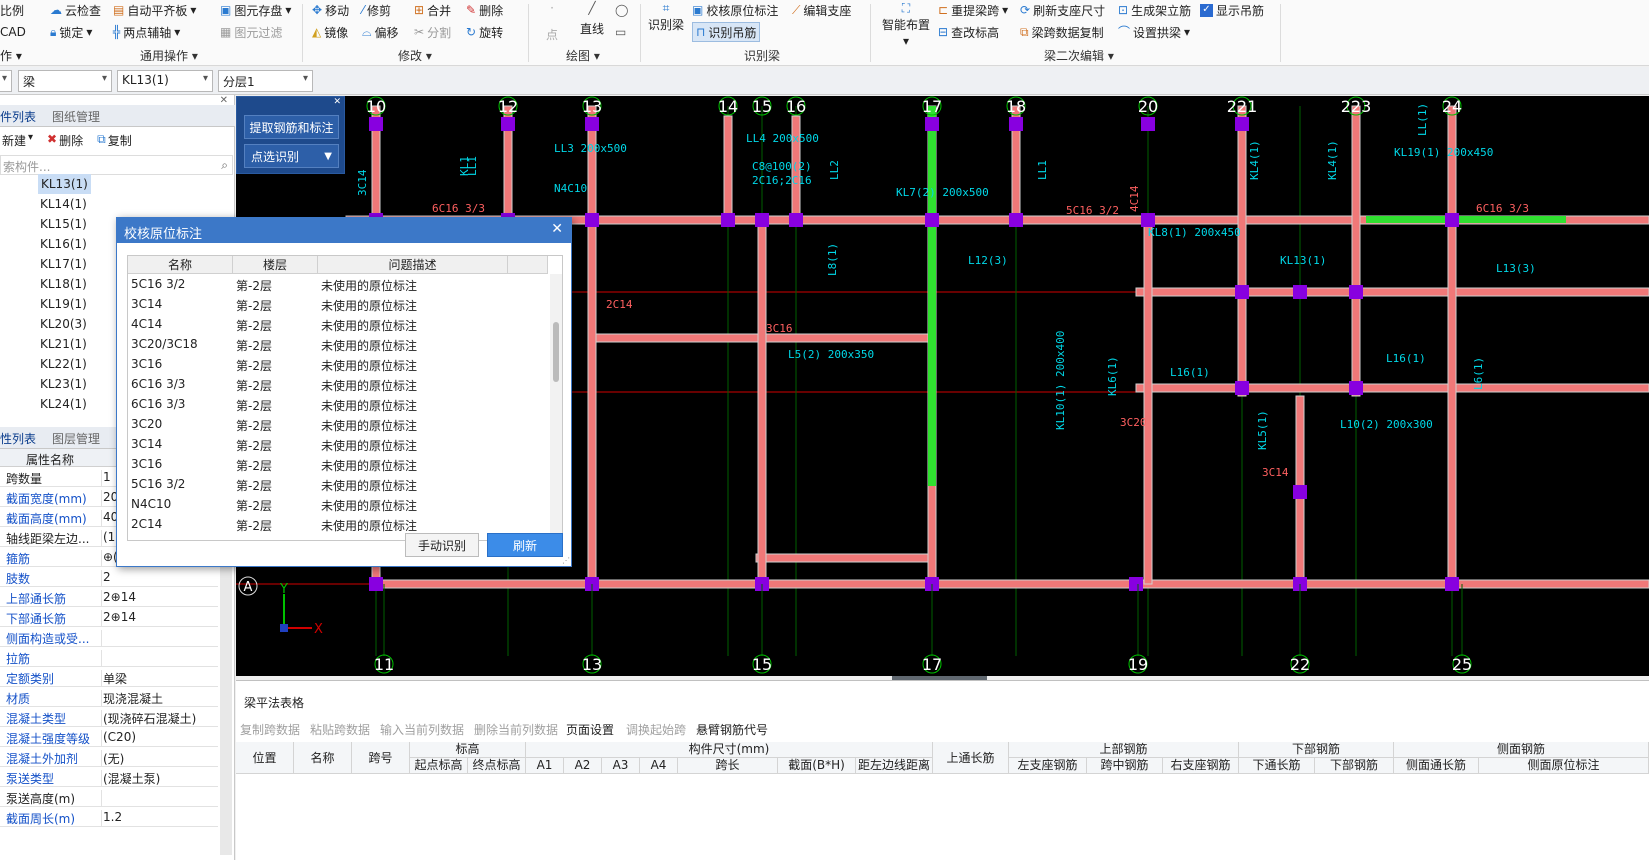 The height and width of the screenshot is (860, 1649). Describe the element at coordinates (116, 165) in the screenshot. I see `search-input: 索构件... ⌕` at that location.